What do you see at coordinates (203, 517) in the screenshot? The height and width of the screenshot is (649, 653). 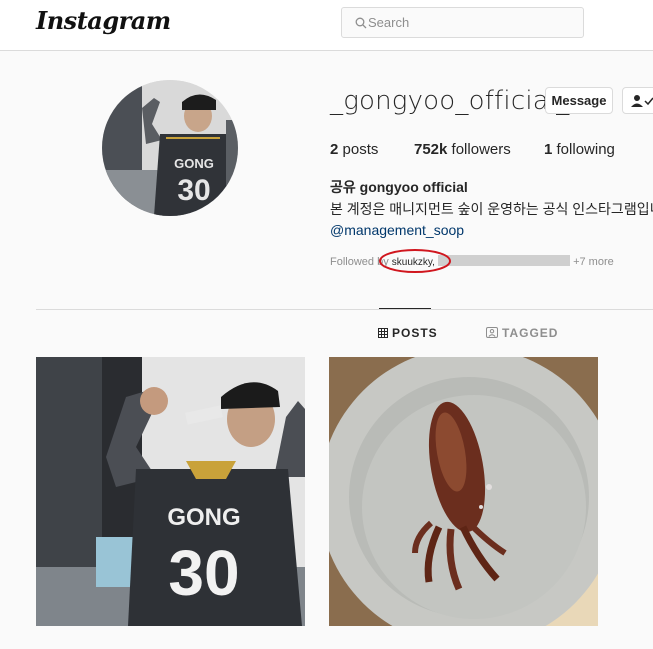 I see `post-jersey-name: GONG` at bounding box center [203, 517].